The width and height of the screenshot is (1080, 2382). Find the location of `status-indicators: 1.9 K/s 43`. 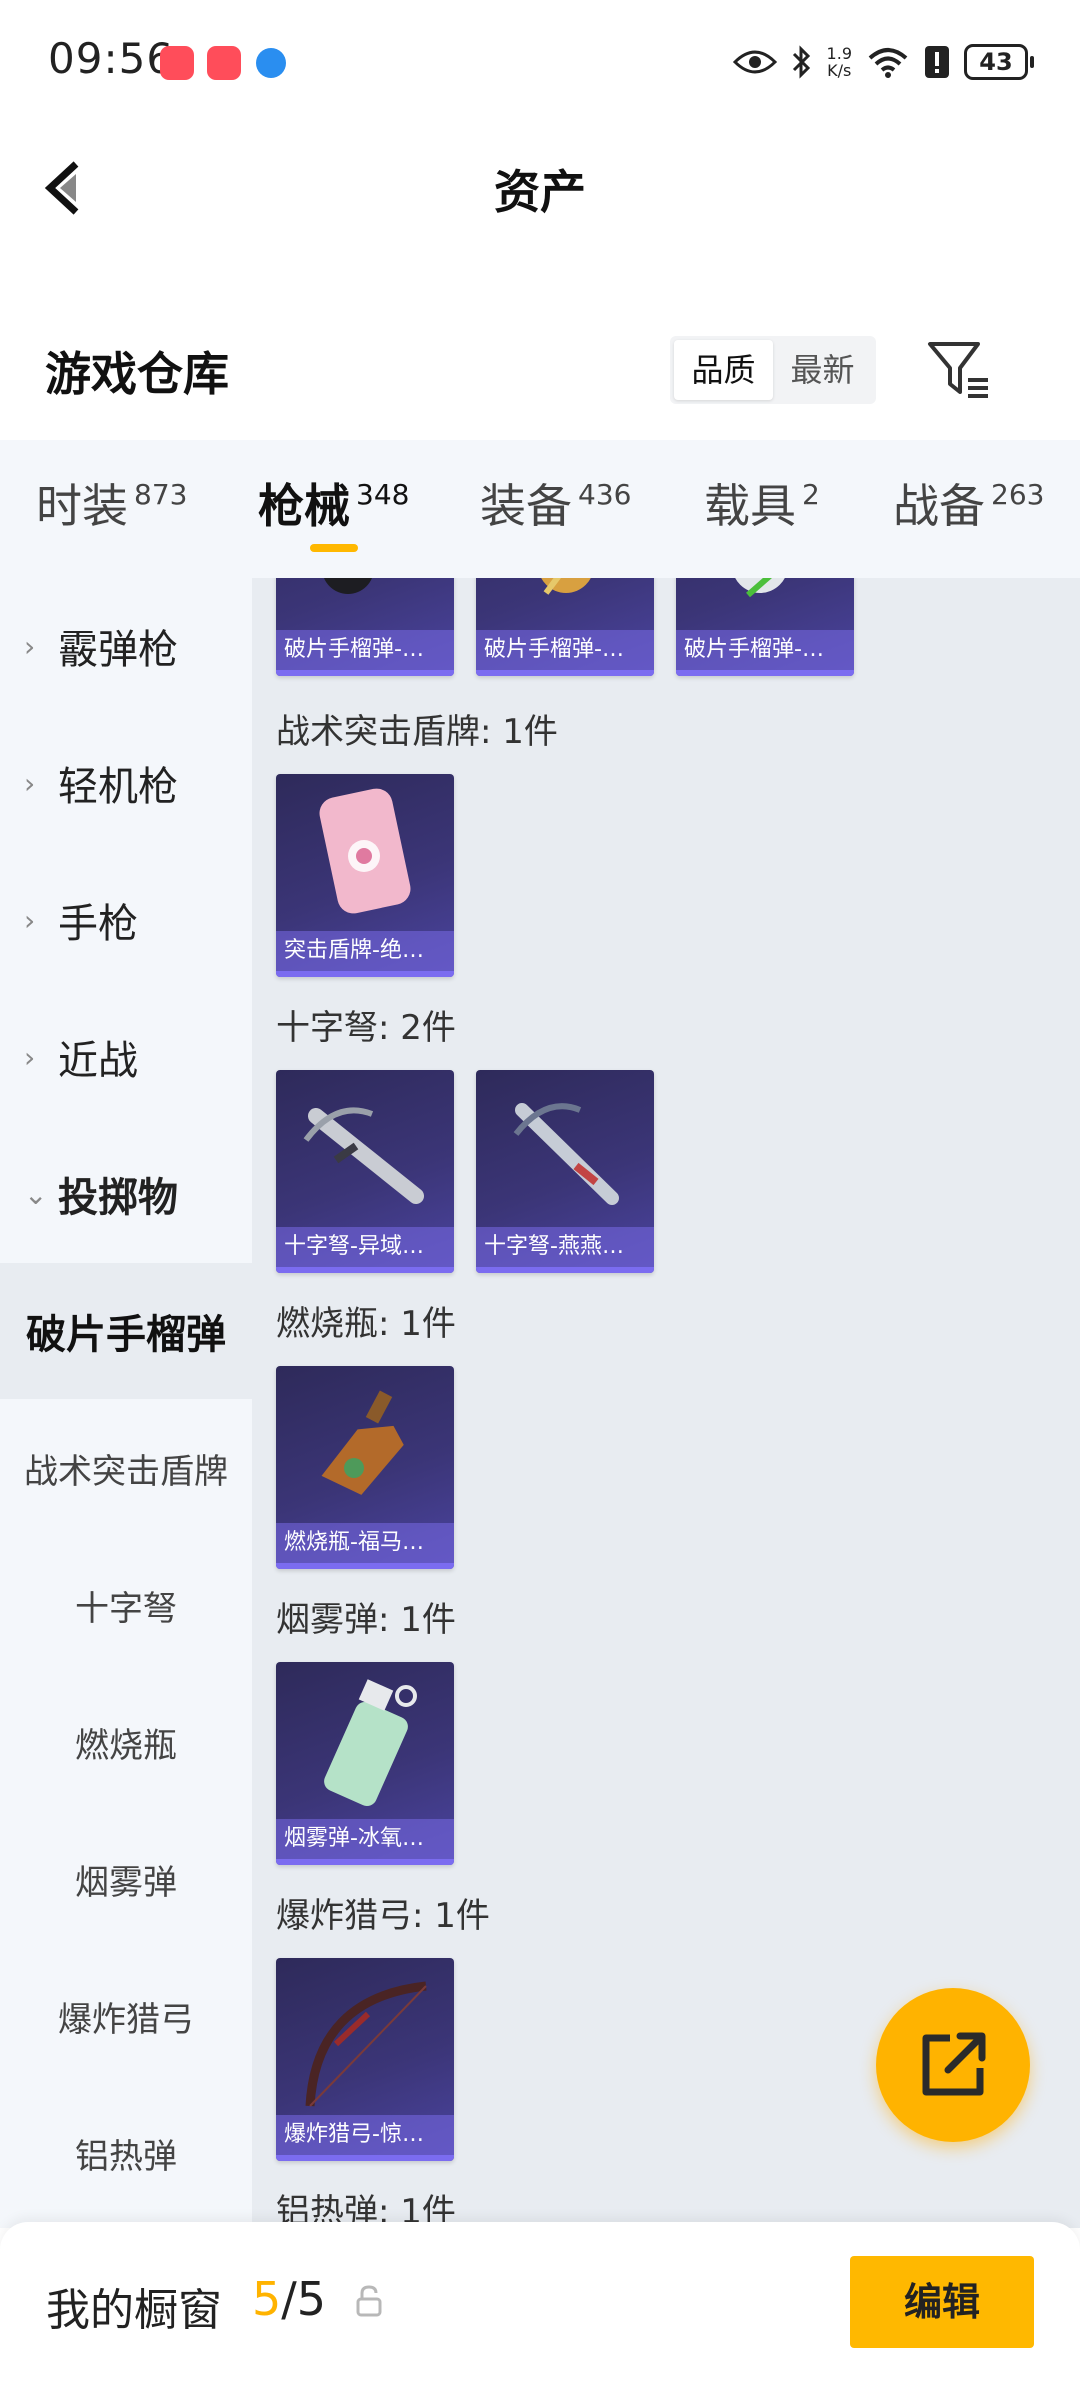

status-indicators: 1.9 K/s 43 is located at coordinates (883, 62).